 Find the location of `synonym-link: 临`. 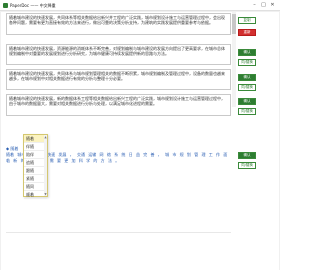

synonym-link: 临 is located at coordinates (8, 160).